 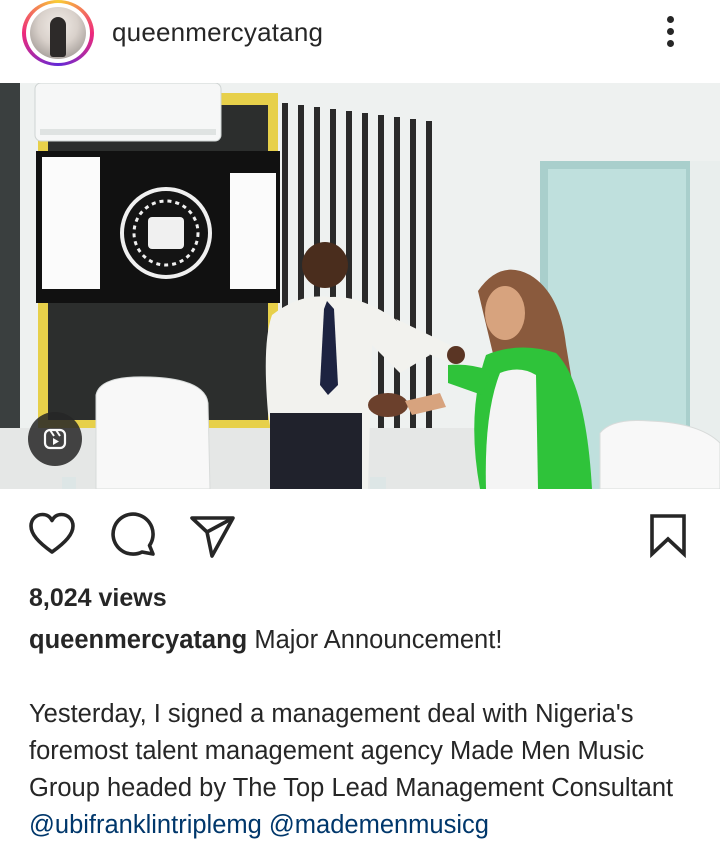 What do you see at coordinates (379, 825) in the screenshot?
I see `mention-link: @mademenmusicg` at bounding box center [379, 825].